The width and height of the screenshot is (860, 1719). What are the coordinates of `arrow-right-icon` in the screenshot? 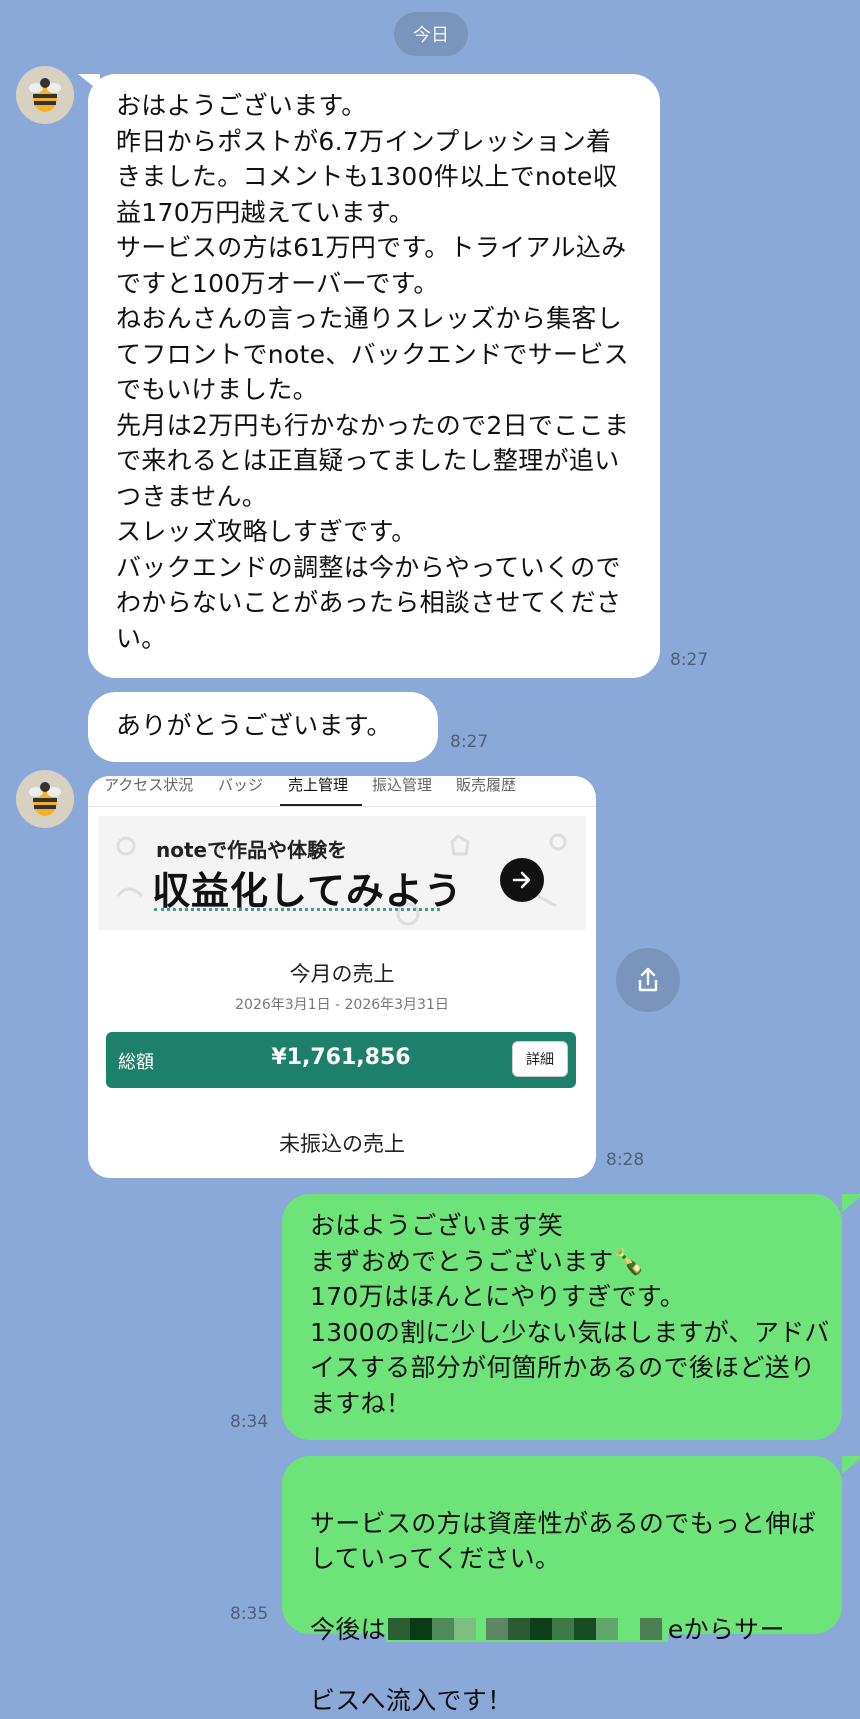 It's located at (522, 880).